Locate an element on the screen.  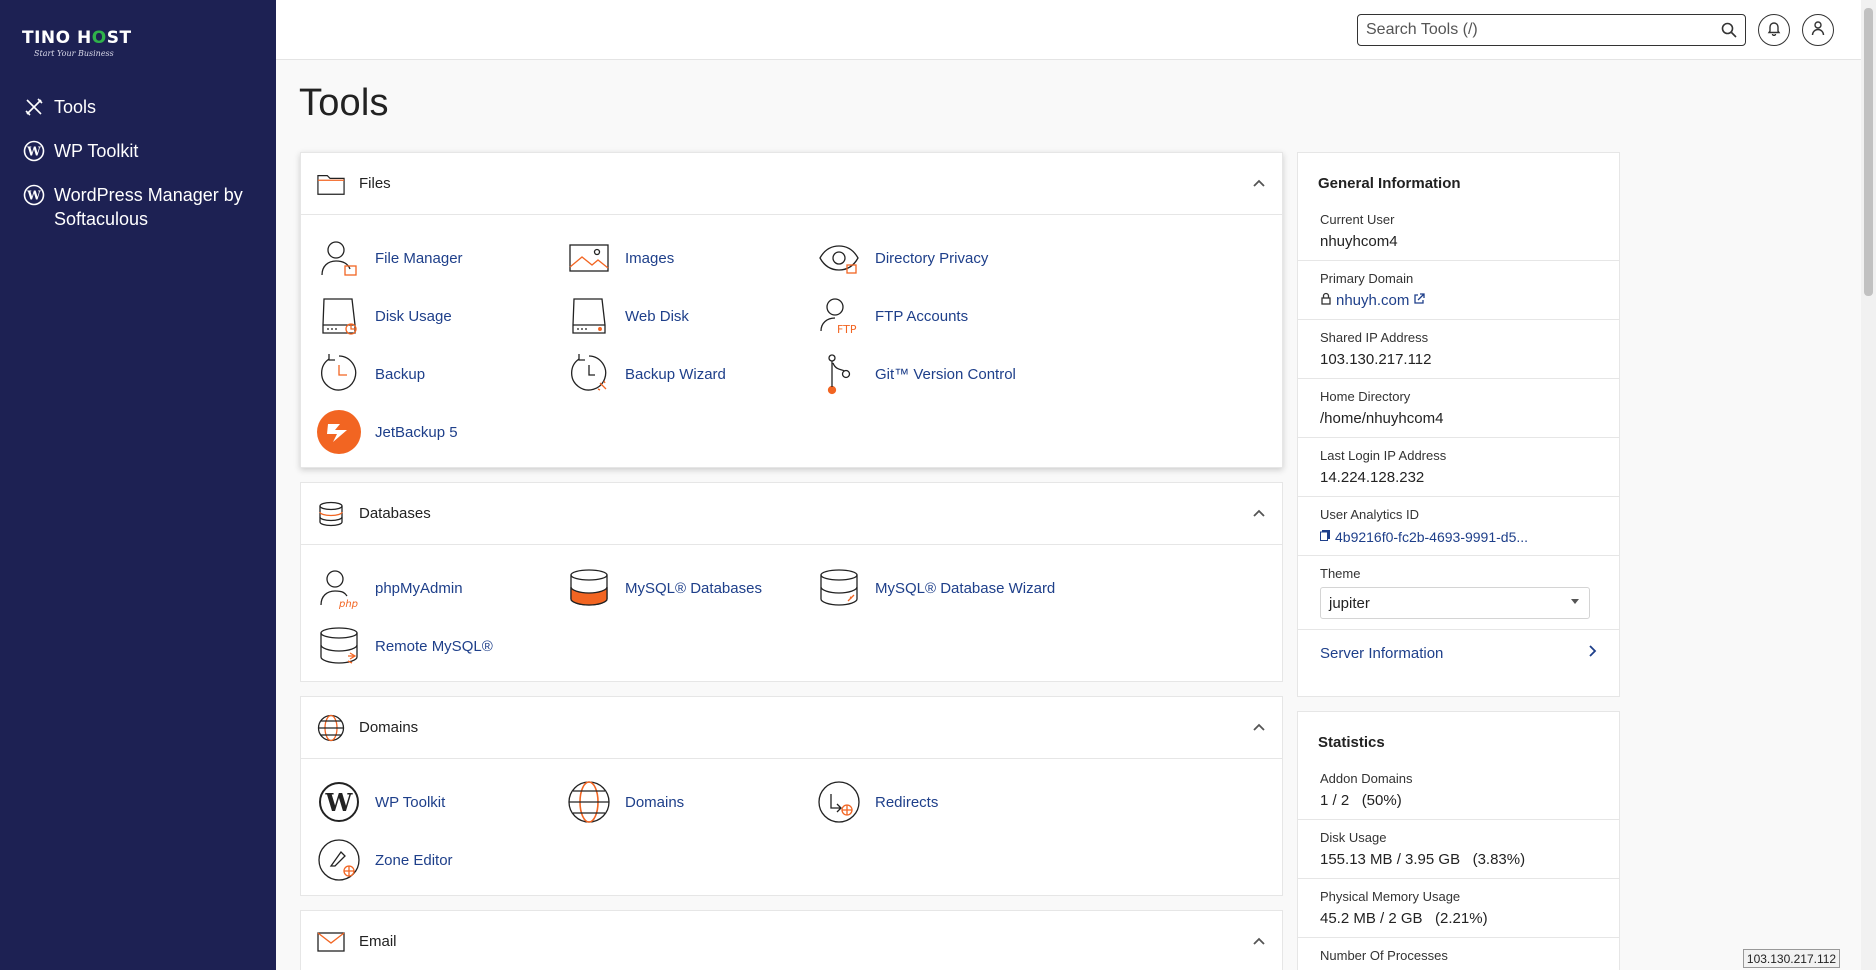
email-section: Email is located at coordinates (791, 940).